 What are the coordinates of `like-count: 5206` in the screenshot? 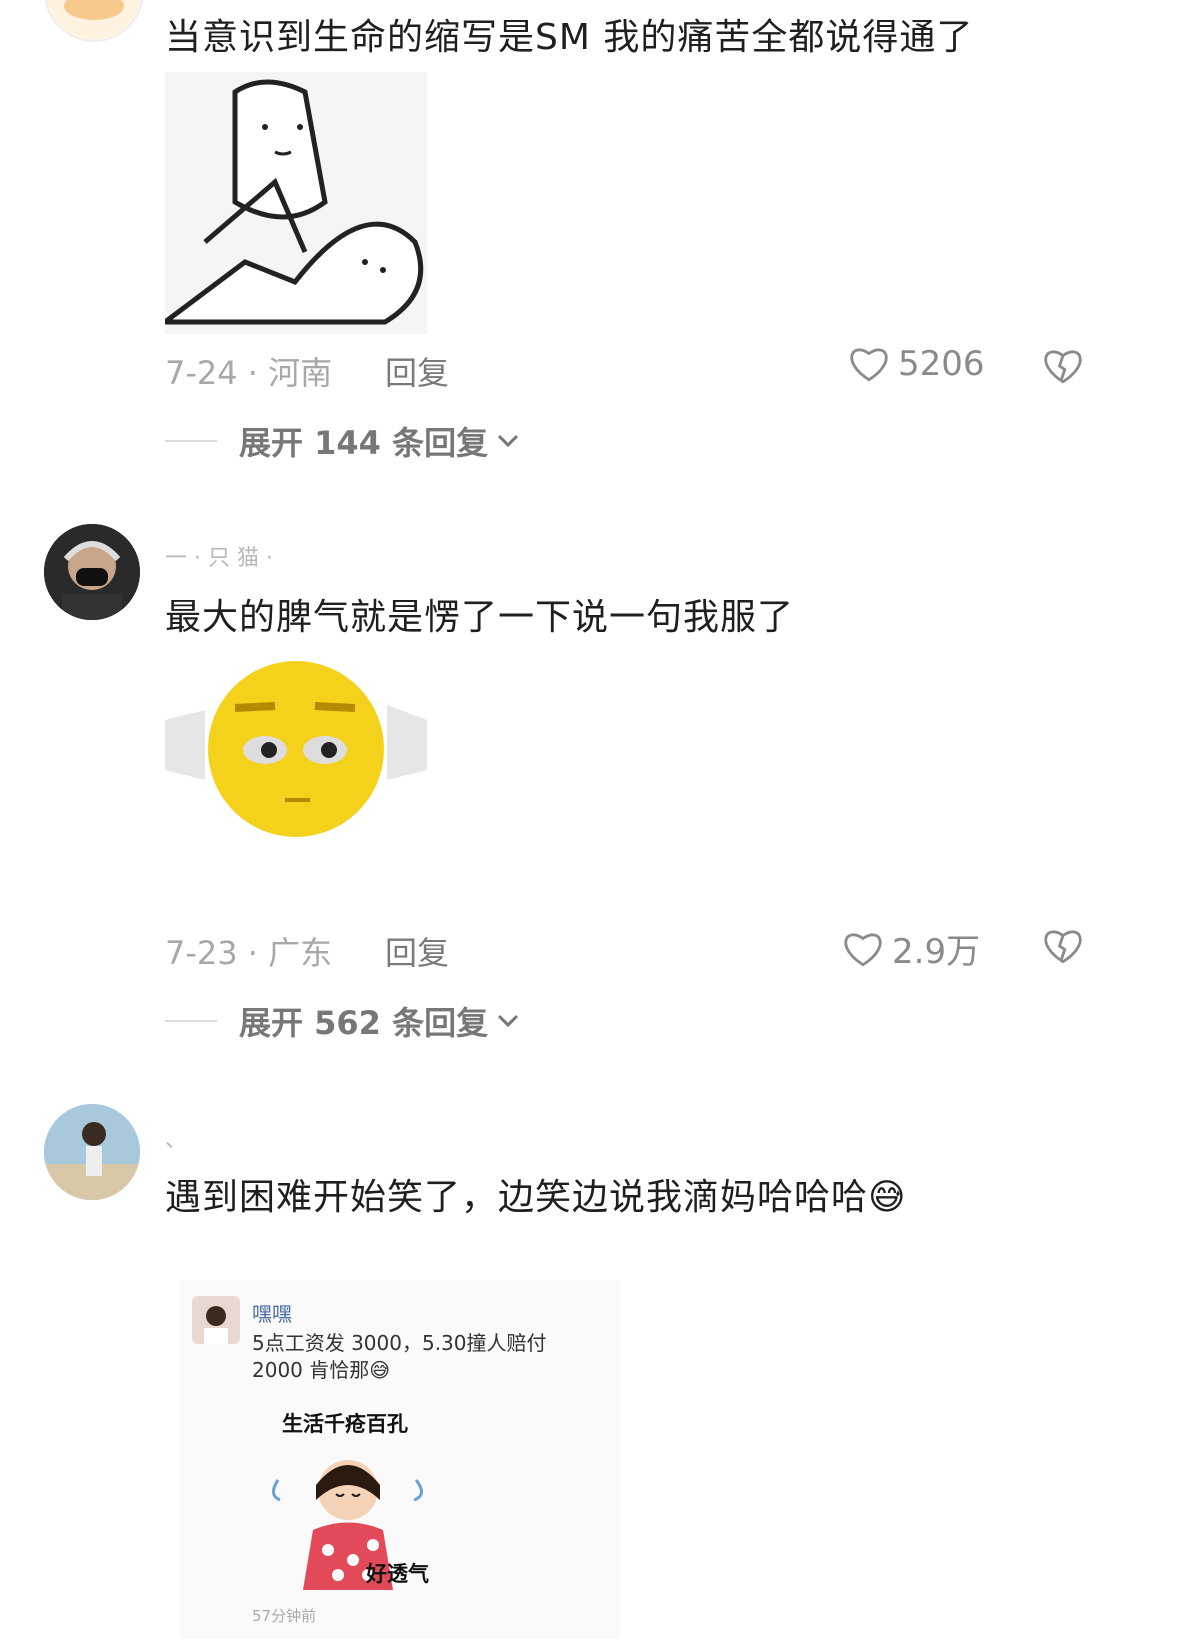 It's located at (941, 364).